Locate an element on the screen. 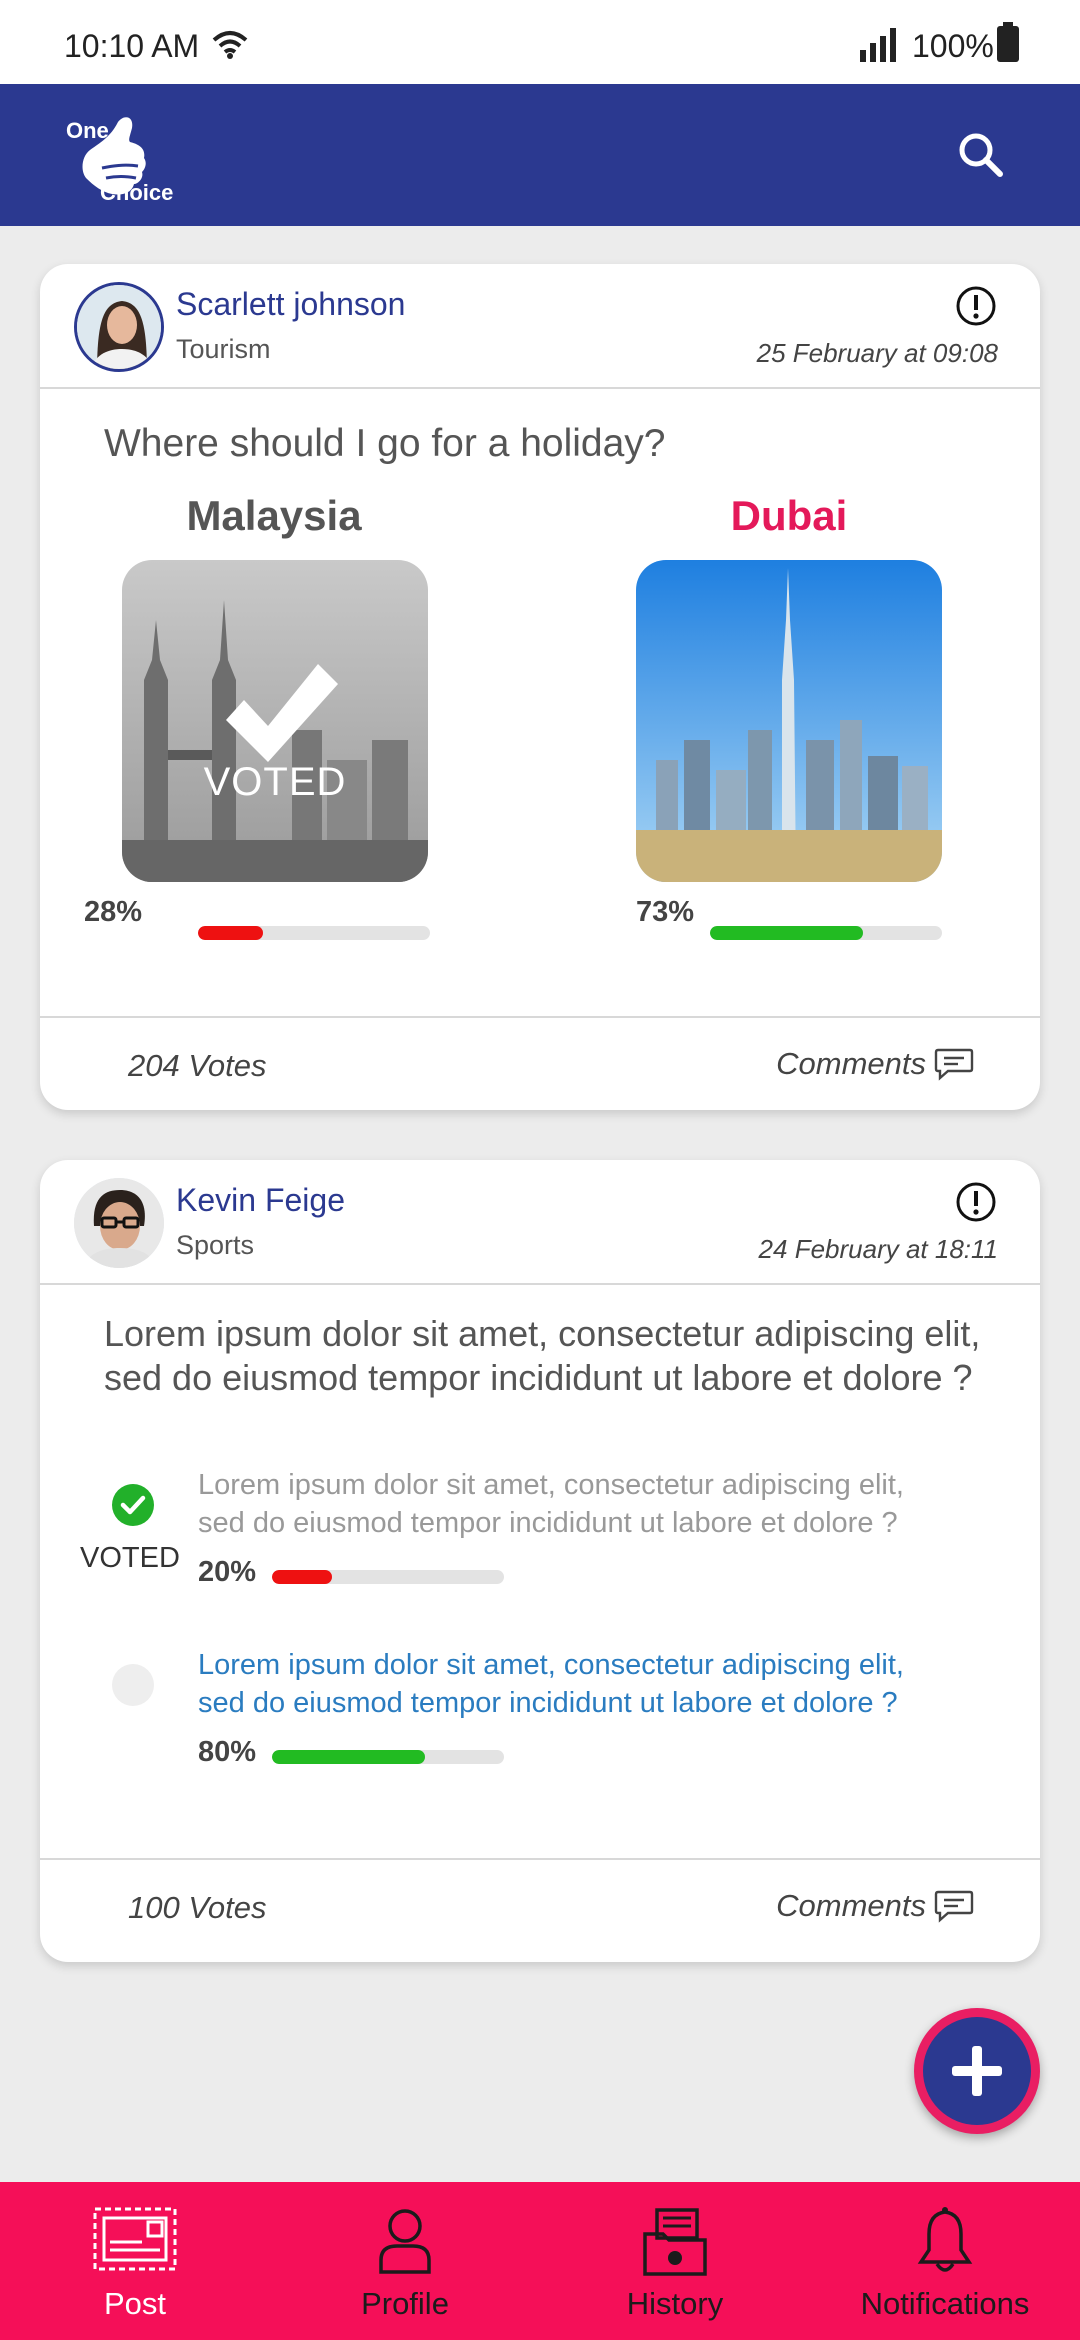  plus-icon is located at coordinates (977, 2071).